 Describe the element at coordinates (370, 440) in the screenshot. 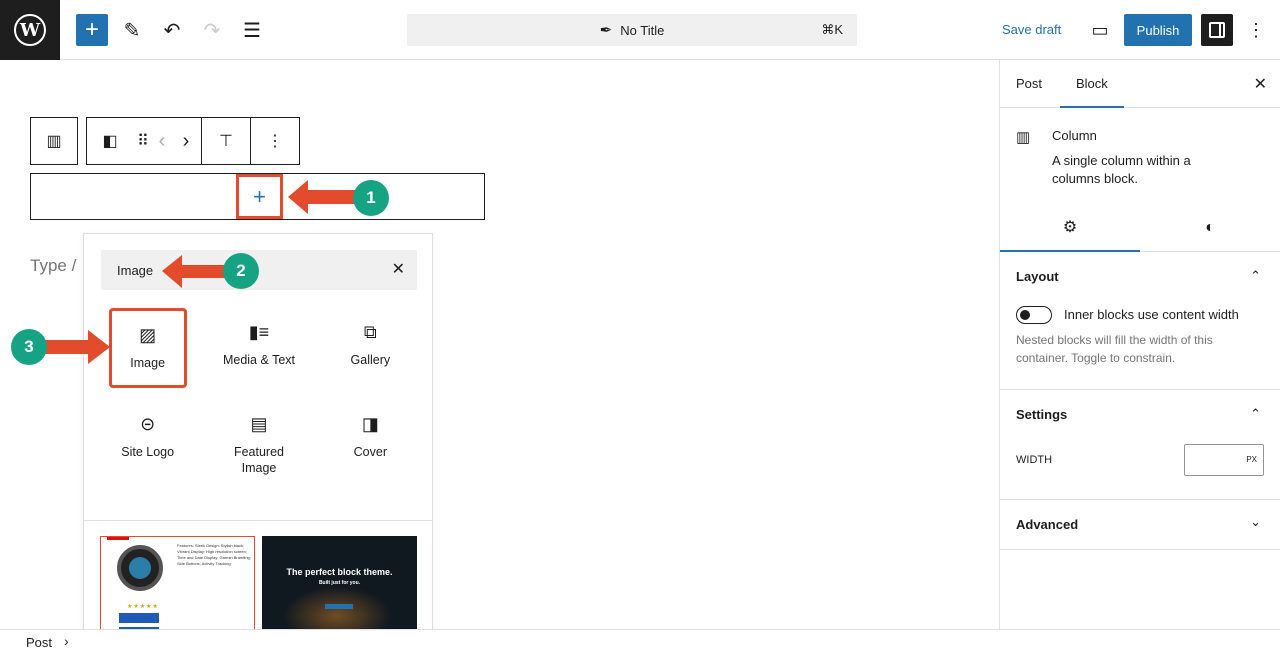

I see `block-option-cover: ◨ Cover` at that location.